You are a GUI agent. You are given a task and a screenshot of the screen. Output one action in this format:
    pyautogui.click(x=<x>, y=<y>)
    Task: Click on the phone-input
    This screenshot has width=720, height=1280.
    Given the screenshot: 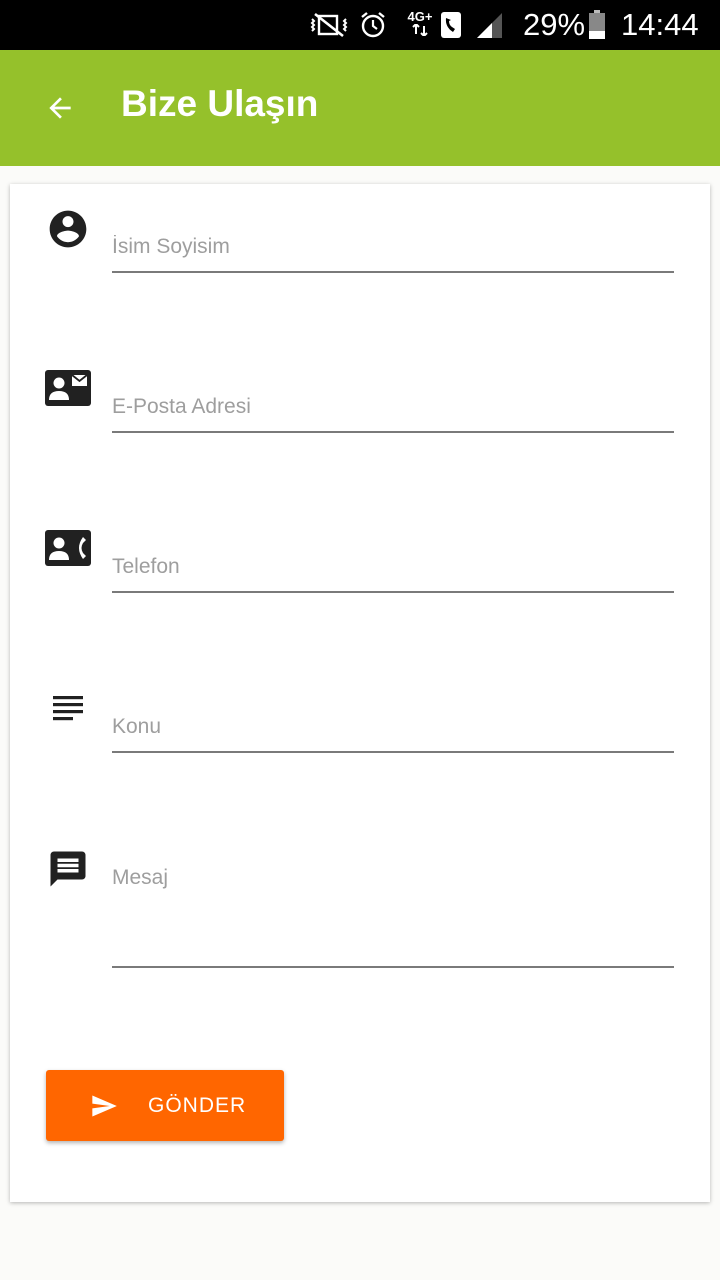 What is the action you would take?
    pyautogui.click(x=393, y=567)
    